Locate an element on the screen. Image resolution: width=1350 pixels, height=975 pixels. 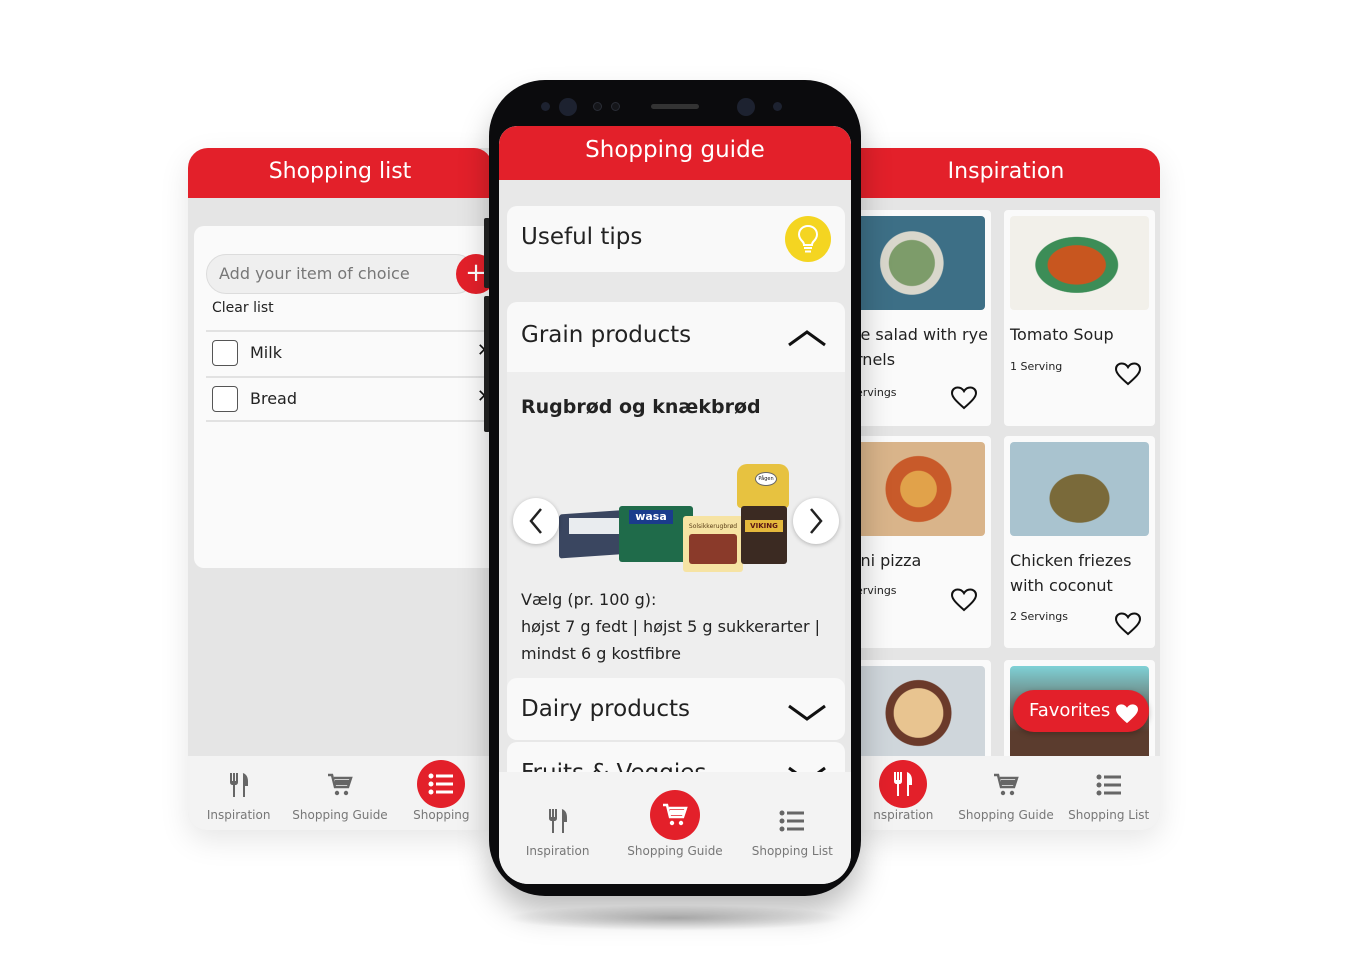
tab-shopping-list: Shopping is located at coordinates (441, 793).